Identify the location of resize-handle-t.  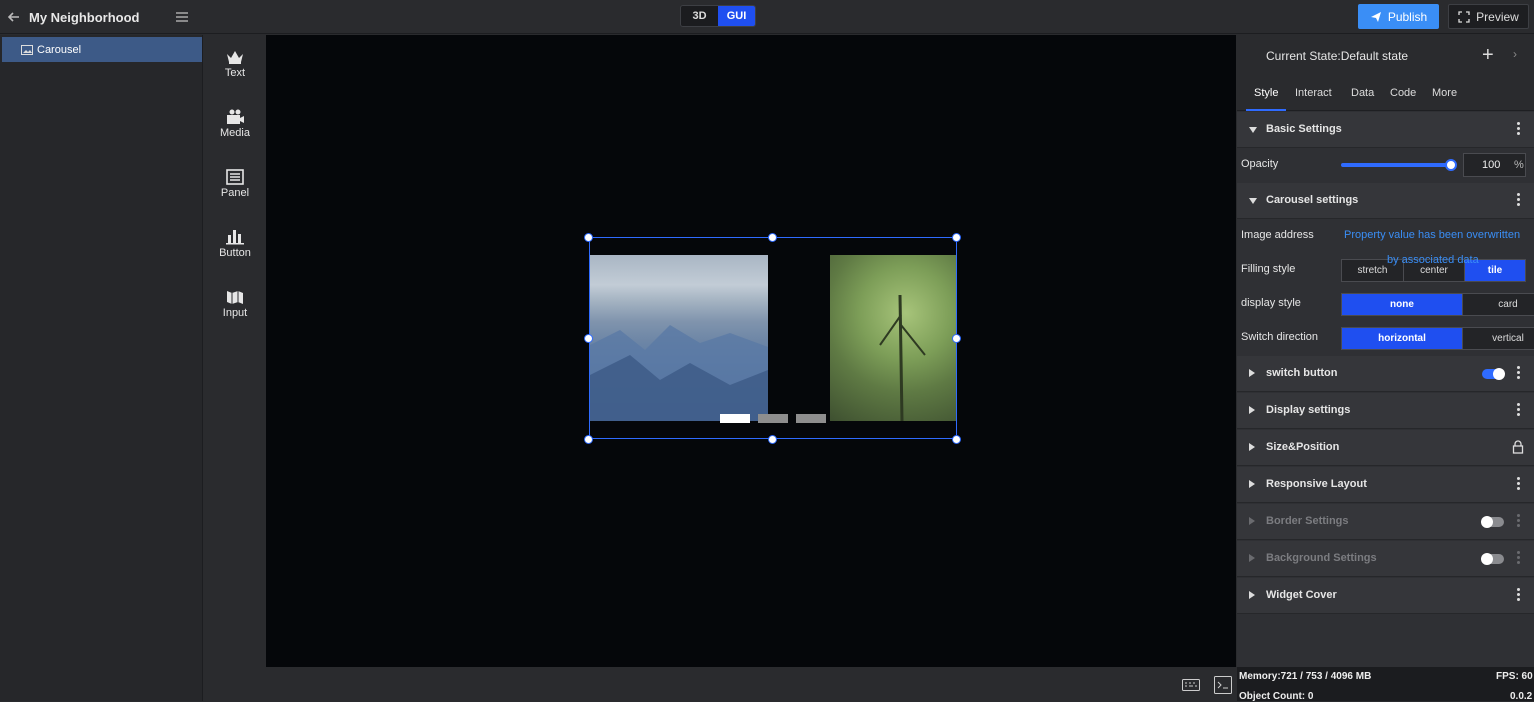
(772, 237).